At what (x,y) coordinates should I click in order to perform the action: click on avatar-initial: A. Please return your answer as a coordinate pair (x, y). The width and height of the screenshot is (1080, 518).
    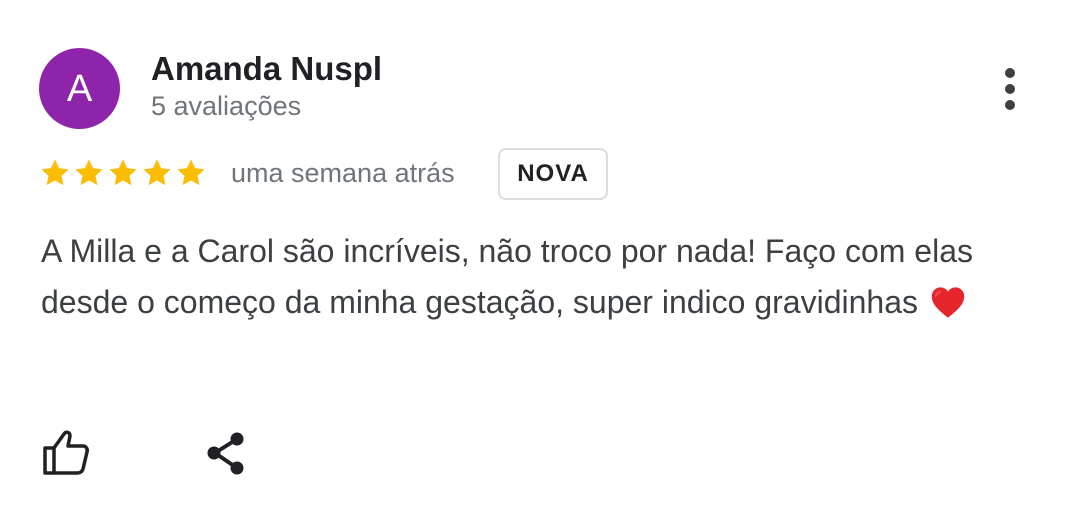
    Looking at the image, I should click on (79, 88).